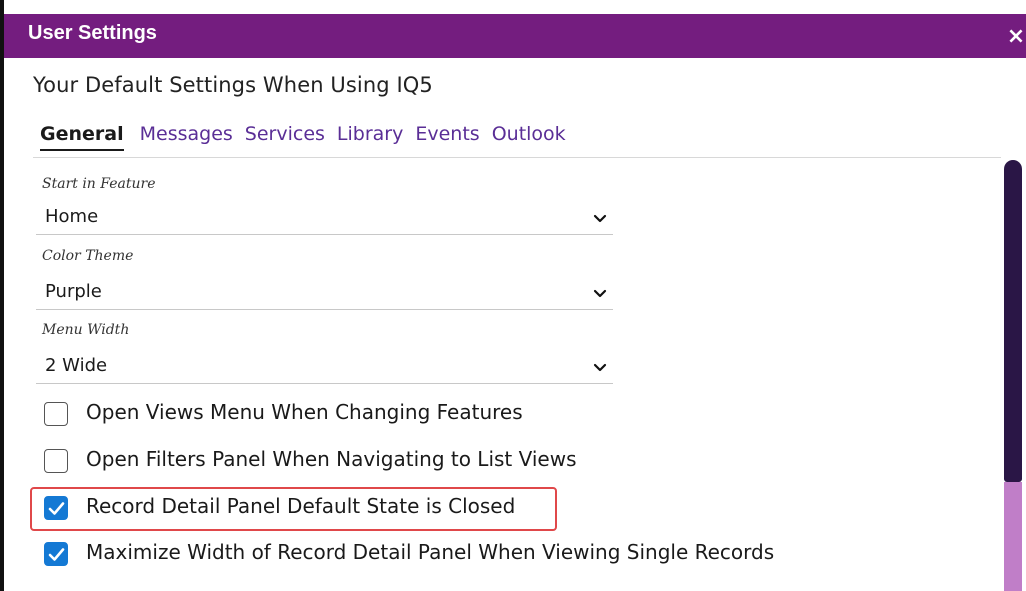 Image resolution: width=1026 pixels, height=591 pixels. Describe the element at coordinates (92, 33) in the screenshot. I see `dialog-title: User Settings` at that location.